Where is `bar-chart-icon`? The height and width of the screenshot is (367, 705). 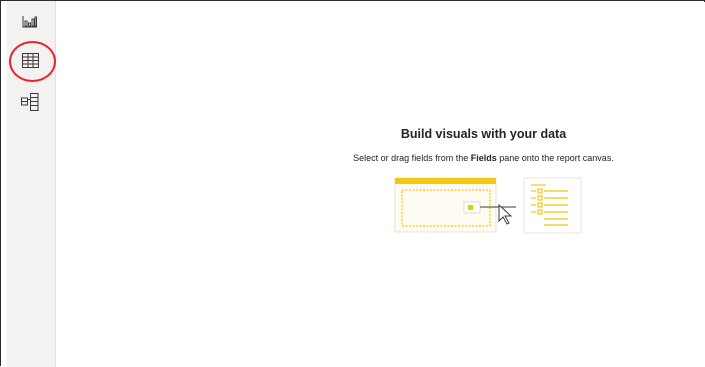 bar-chart-icon is located at coordinates (30, 21).